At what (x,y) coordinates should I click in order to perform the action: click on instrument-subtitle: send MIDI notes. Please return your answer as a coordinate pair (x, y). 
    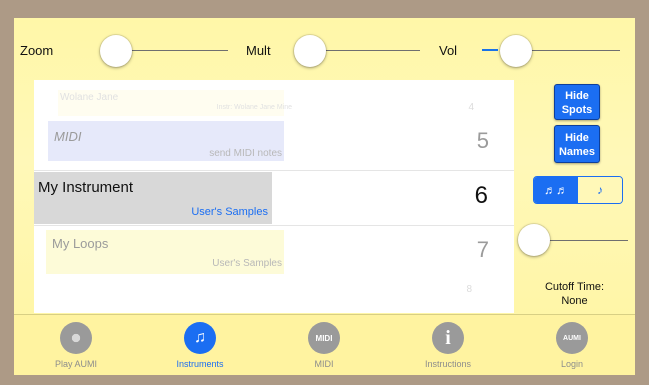
    Looking at the image, I should click on (245, 153).